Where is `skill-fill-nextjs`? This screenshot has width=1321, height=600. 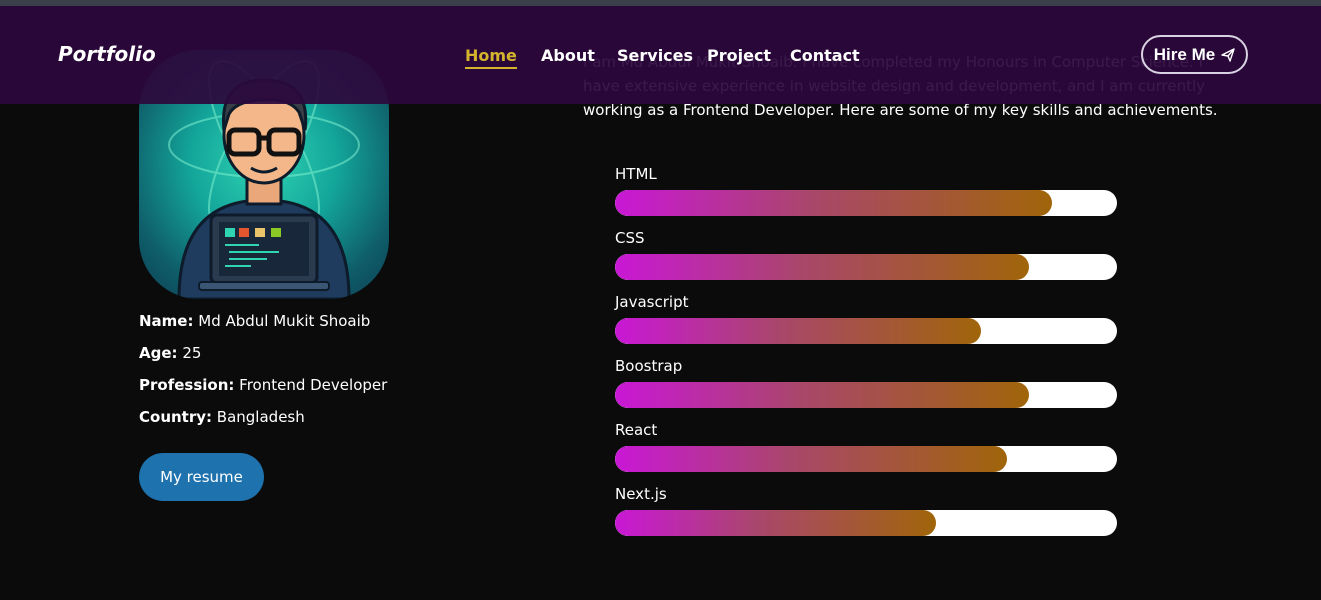
skill-fill-nextjs is located at coordinates (776, 523).